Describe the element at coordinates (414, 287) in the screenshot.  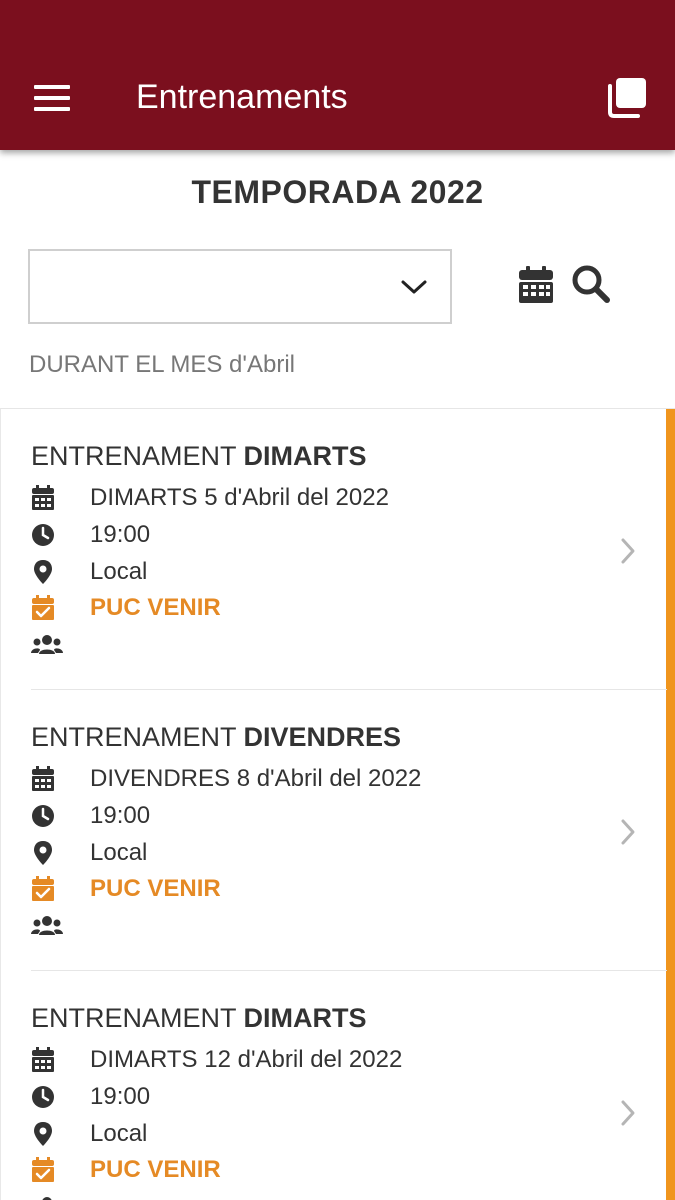
I see `chevron-down-icon` at that location.